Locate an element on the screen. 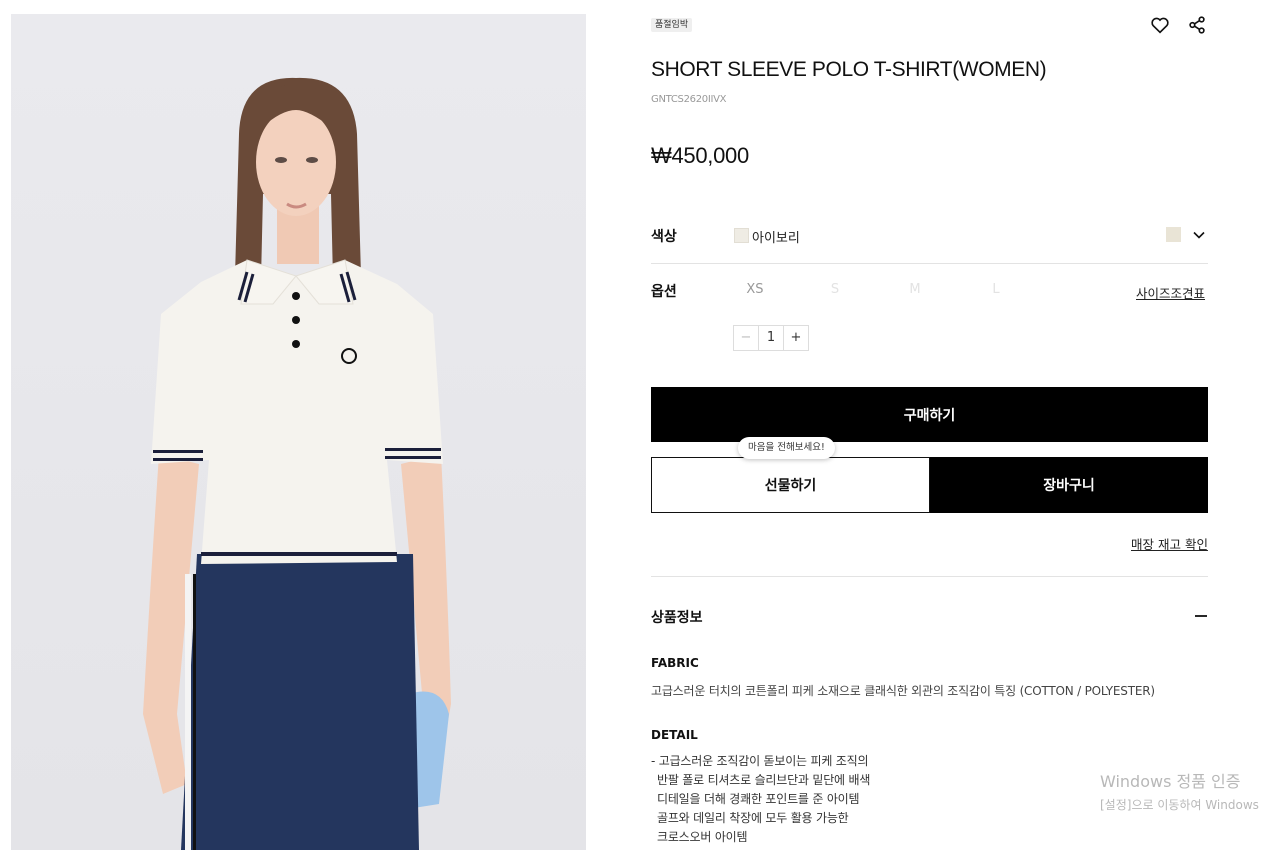 The image size is (1280, 864). selected-color-swatch is located at coordinates (1173, 234).